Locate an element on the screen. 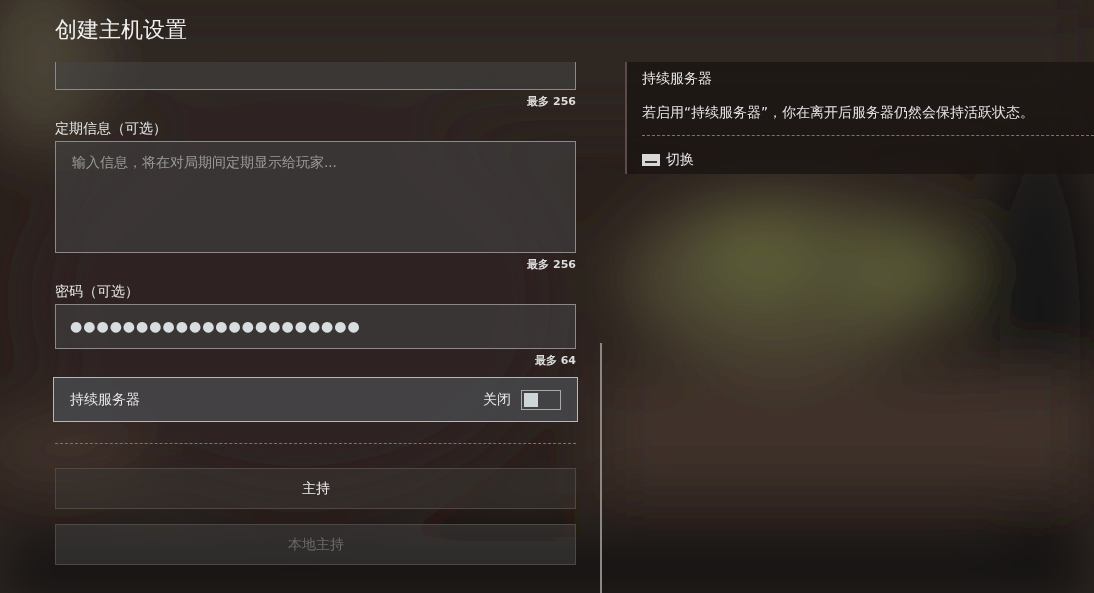  toggle-state: 关闭 is located at coordinates (497, 399).